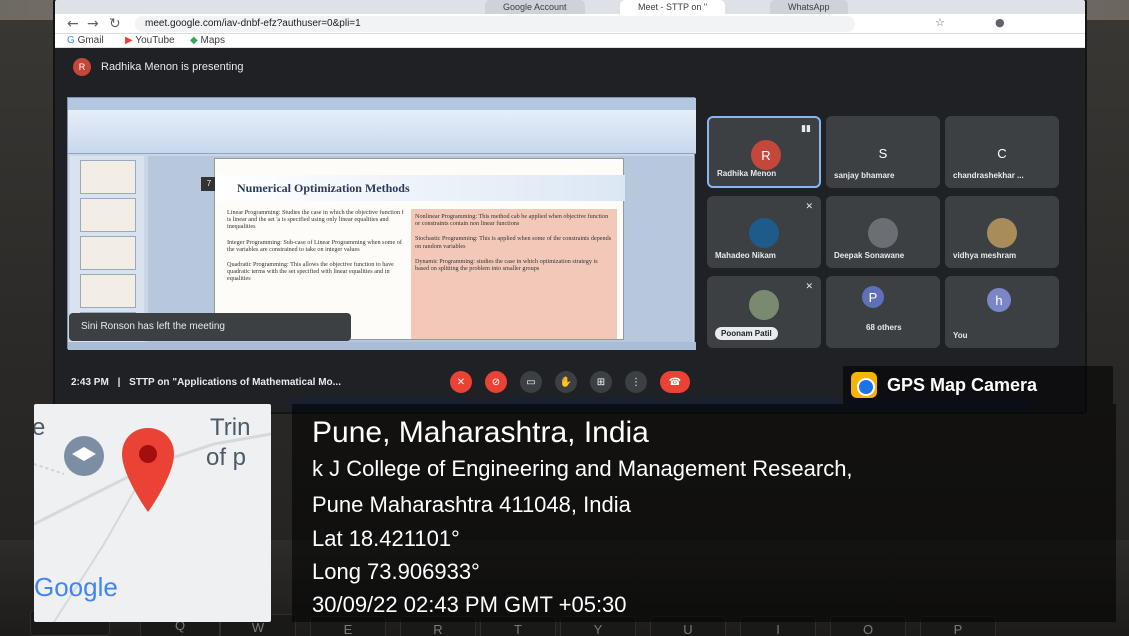 This screenshot has height=636, width=1129. I want to click on tab-whatsapp: WhatsApp, so click(809, 7).